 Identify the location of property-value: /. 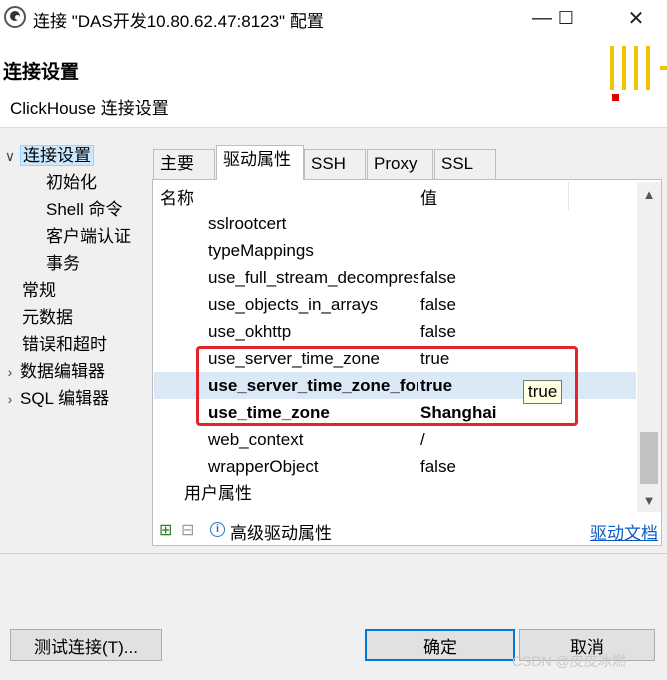
(422, 439).